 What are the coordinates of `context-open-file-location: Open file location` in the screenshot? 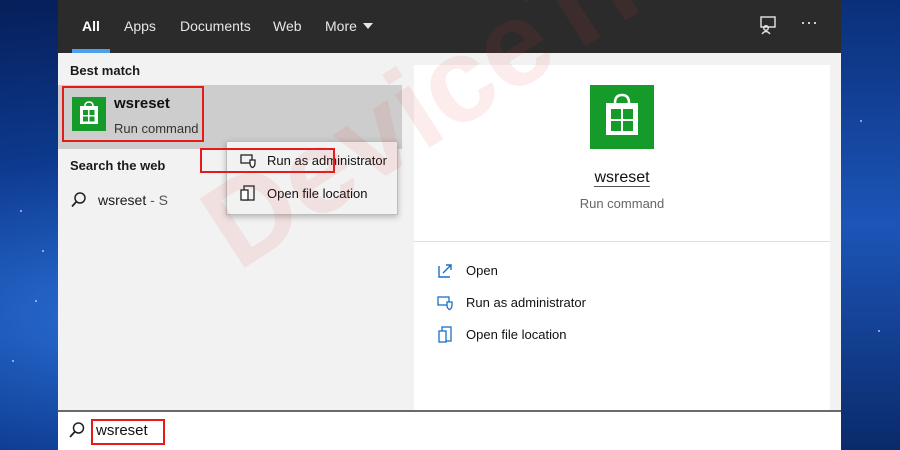 It's located at (312, 194).